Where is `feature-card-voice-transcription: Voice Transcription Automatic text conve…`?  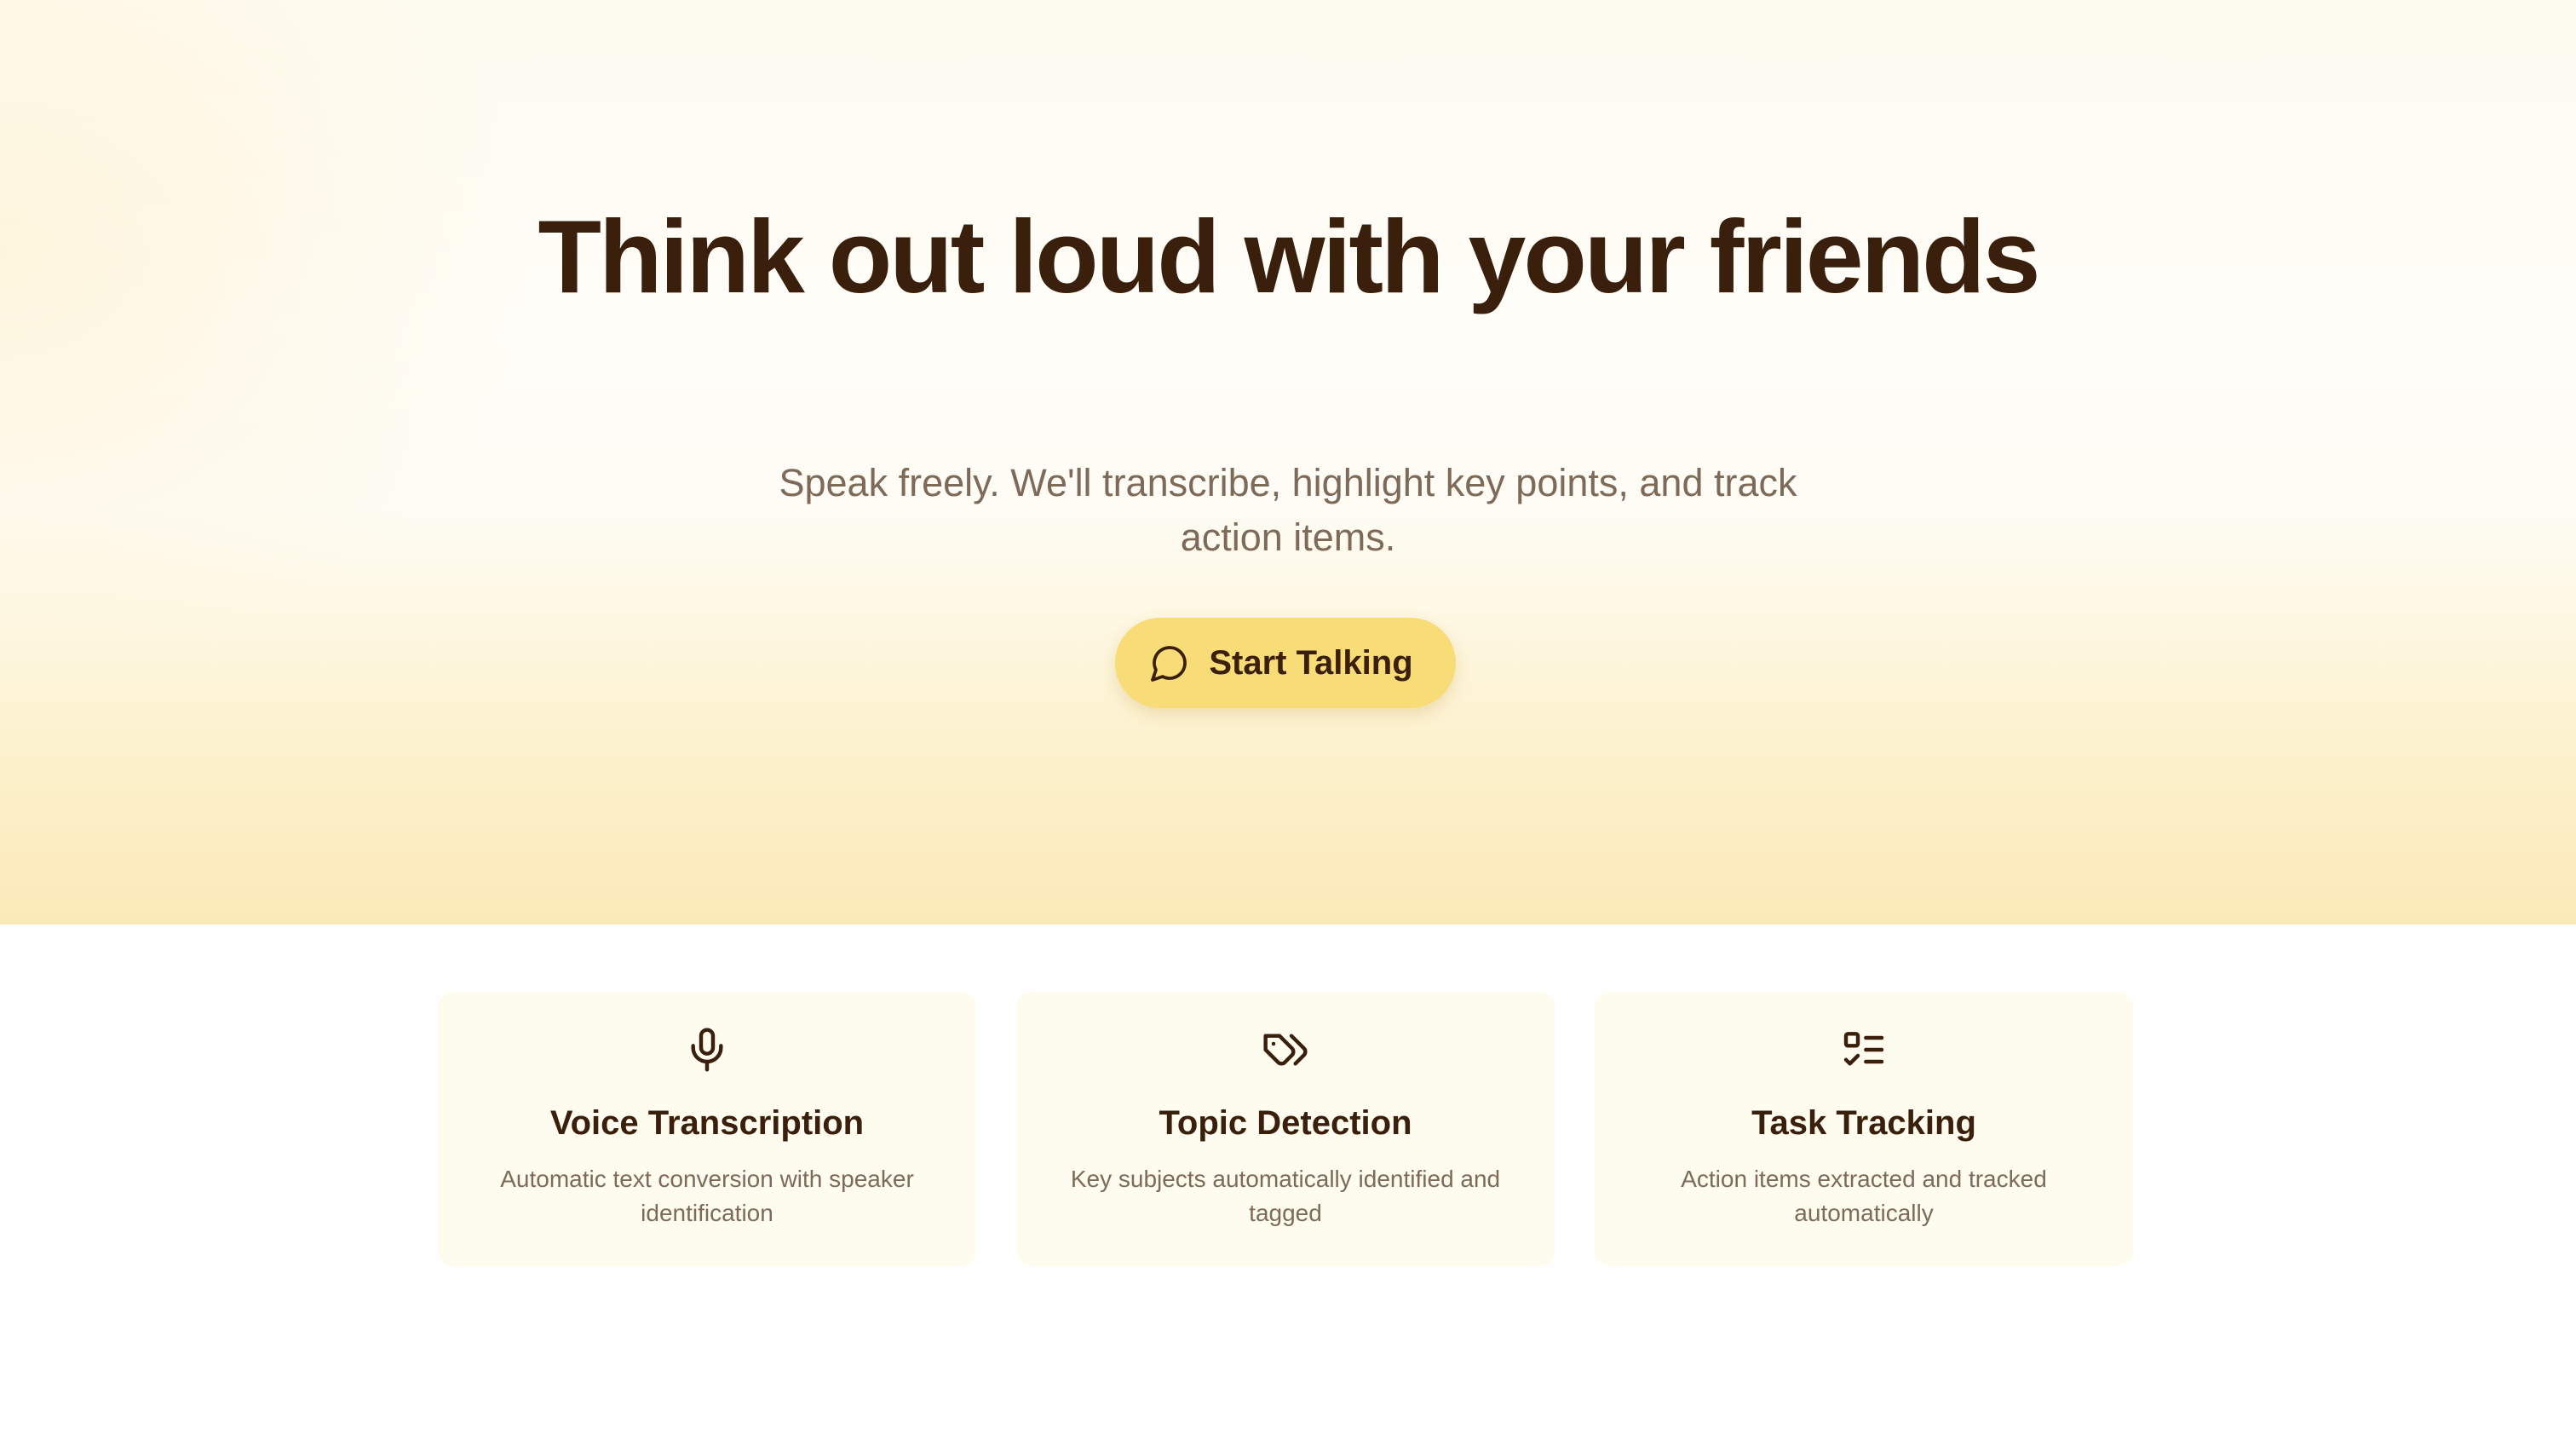 feature-card-voice-transcription: Voice Transcription Automatic text conve… is located at coordinates (707, 1129).